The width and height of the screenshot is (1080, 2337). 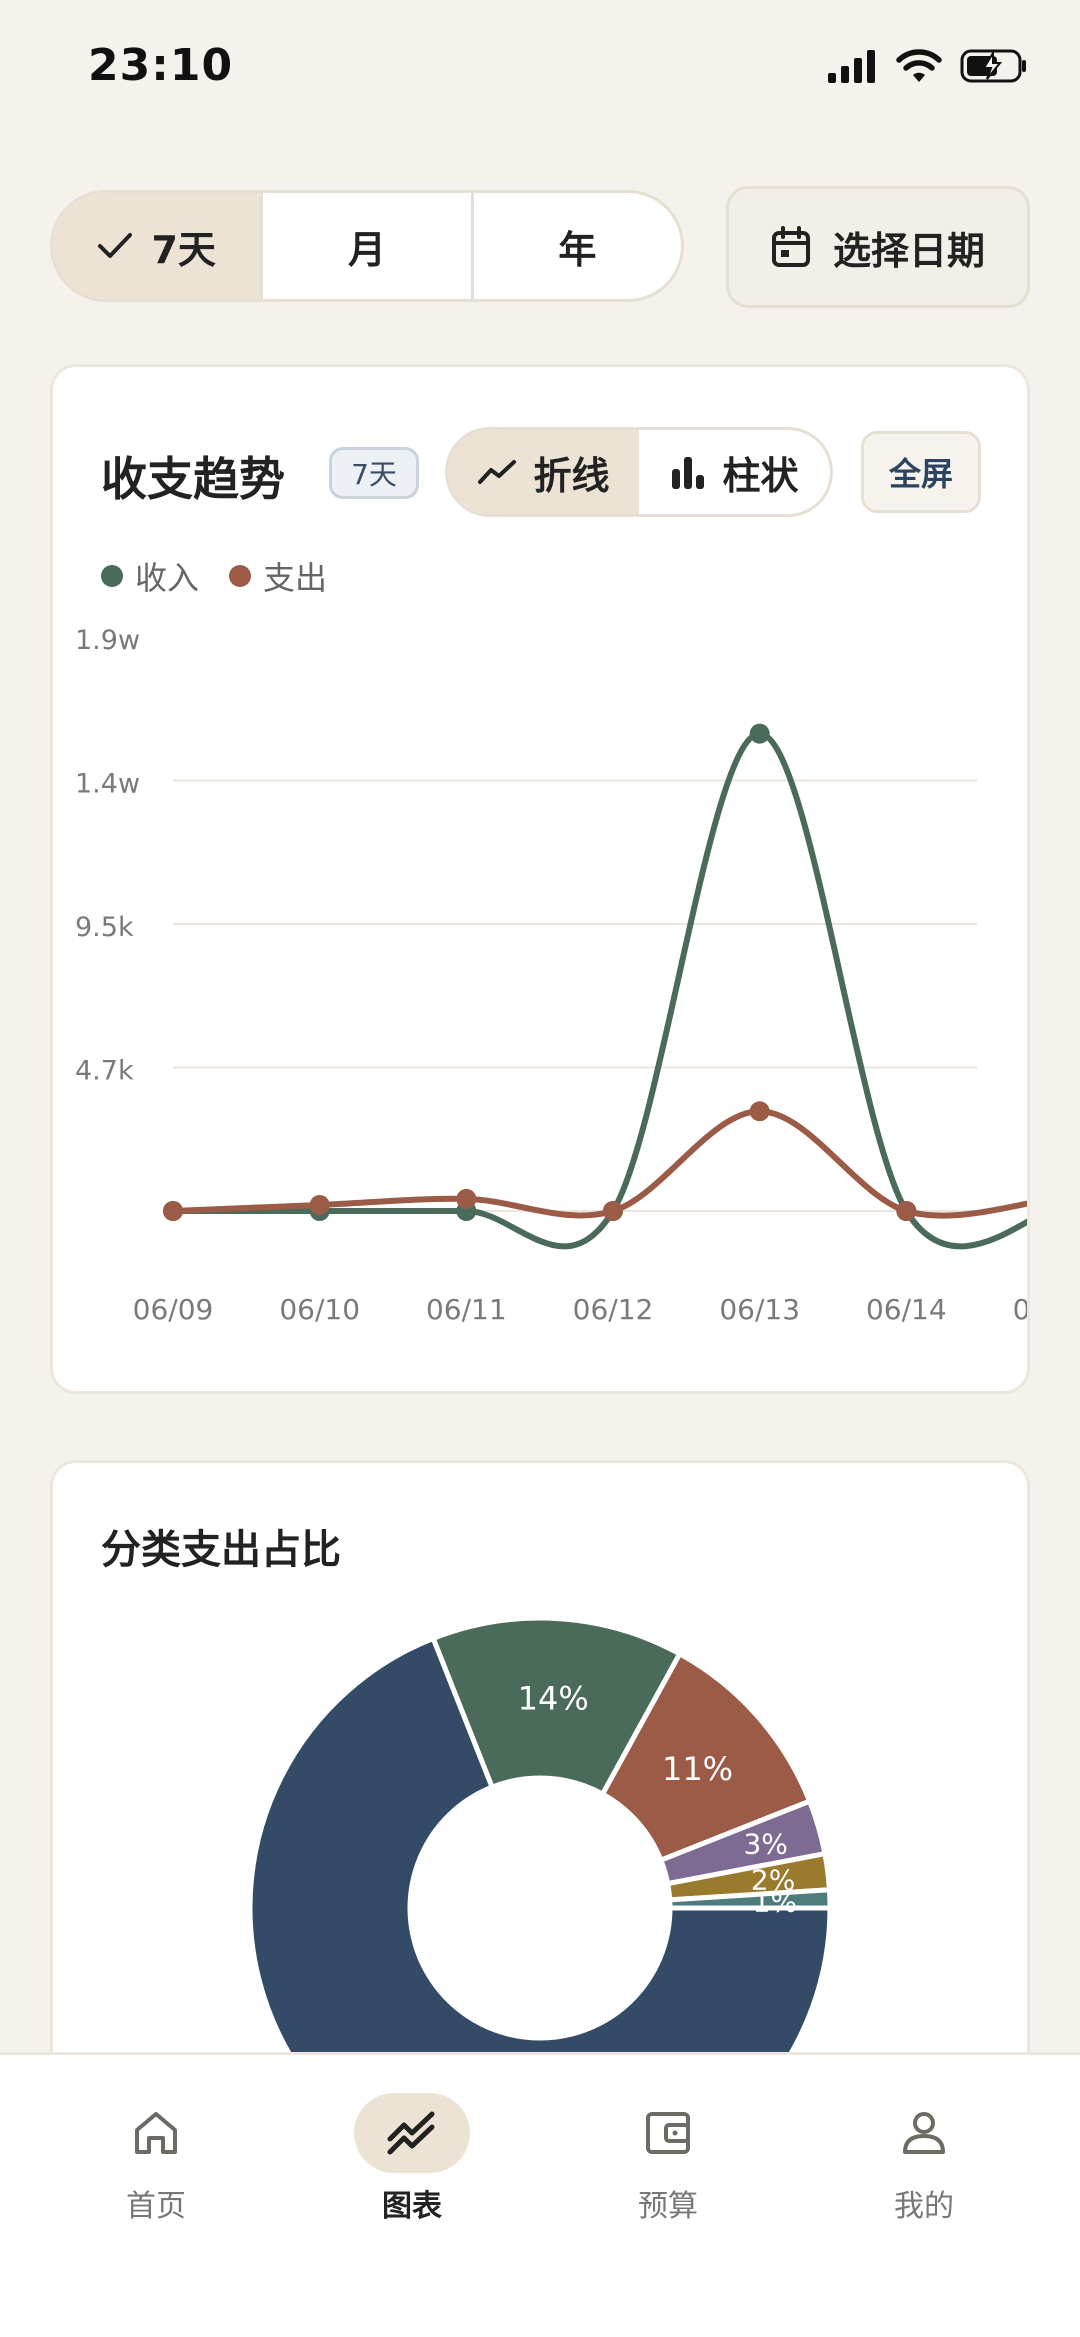 I want to click on pie-slice-label: 14%, so click(x=553, y=1698).